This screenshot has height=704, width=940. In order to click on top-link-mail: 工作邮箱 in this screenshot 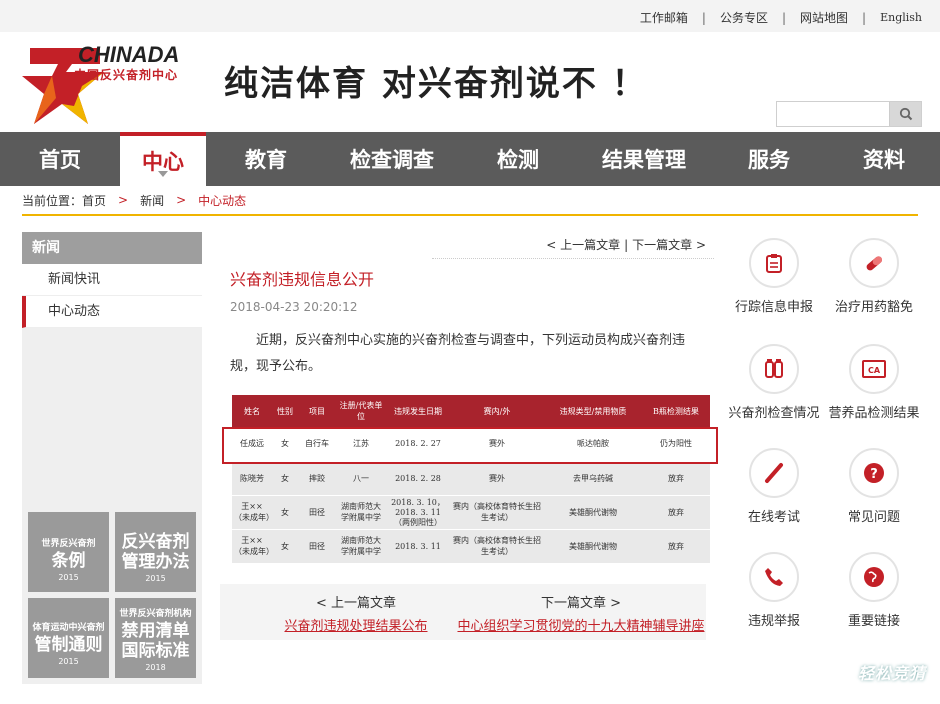, I will do `click(664, 17)`.